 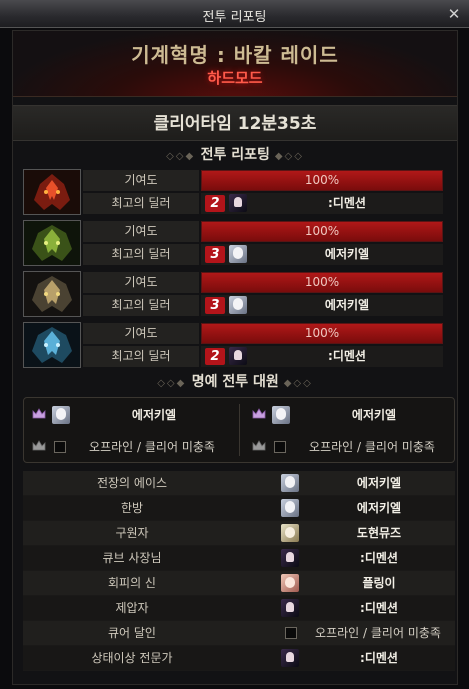 What do you see at coordinates (239, 658) in the screenshot?
I see `award-row: 상태이상 전문가 :디멘션` at bounding box center [239, 658].